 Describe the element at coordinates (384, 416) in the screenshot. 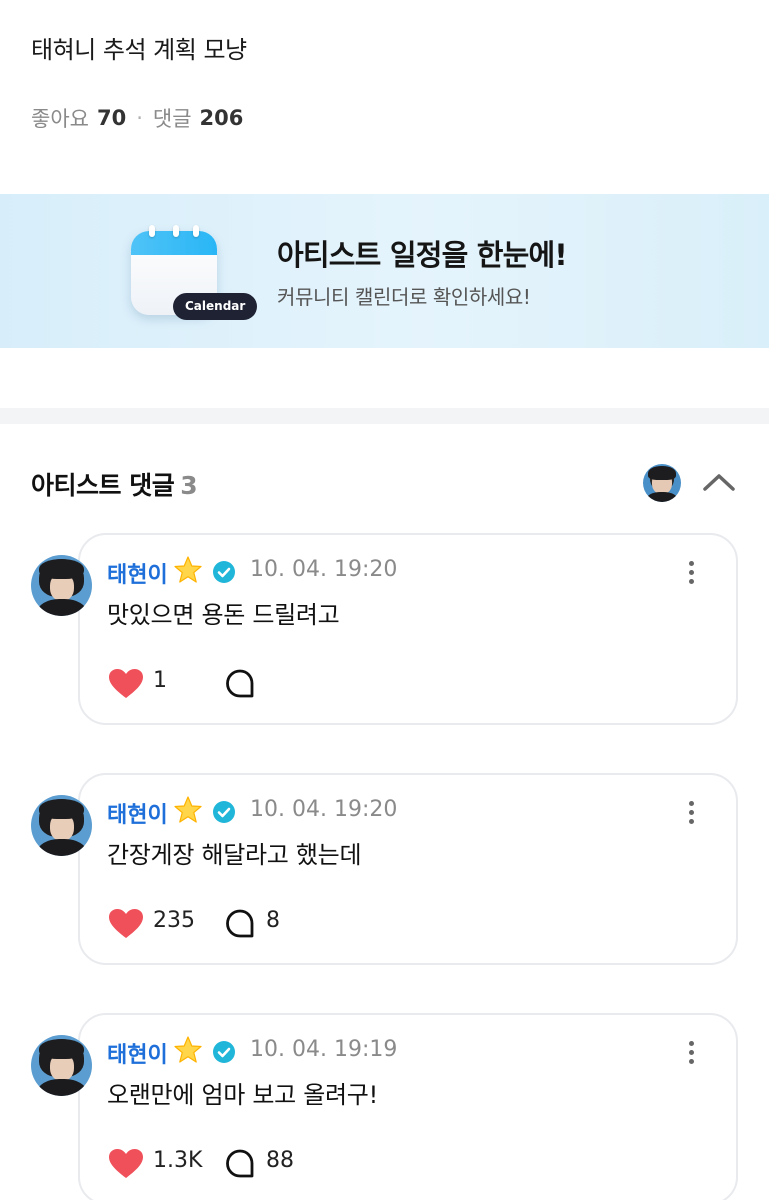

I see `section-divider` at that location.